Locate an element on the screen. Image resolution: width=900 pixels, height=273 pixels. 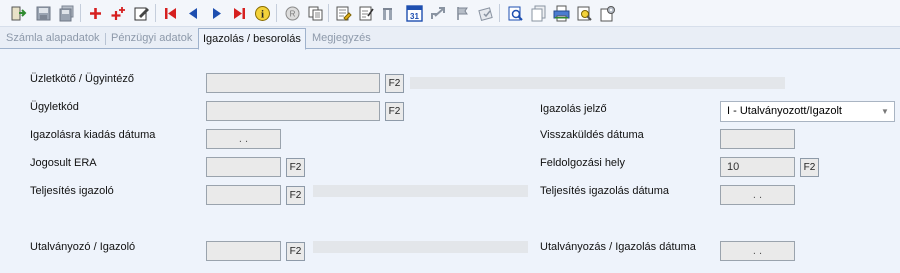
teljesites-igazolas-date-field: . . is located at coordinates (757, 195).